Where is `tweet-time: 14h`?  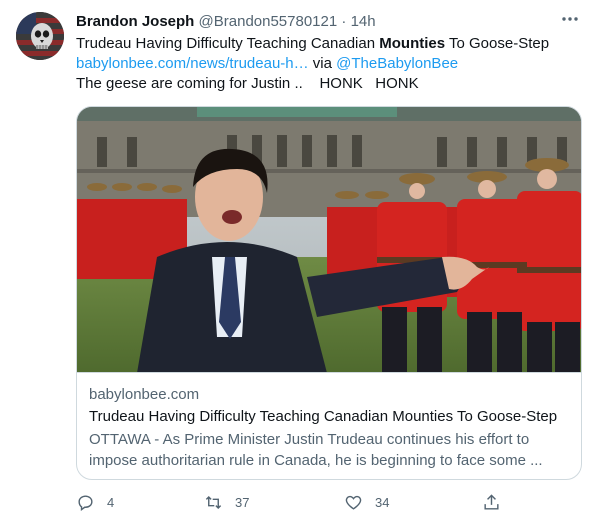
tweet-time: 14h is located at coordinates (363, 21).